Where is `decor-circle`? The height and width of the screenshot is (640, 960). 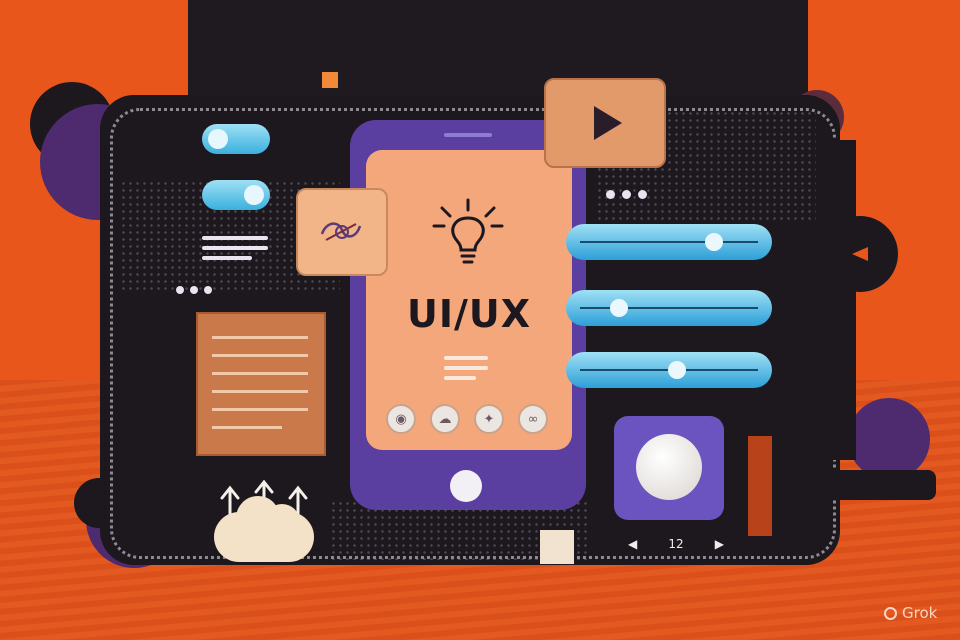
decor-circle is located at coordinates (889, 439).